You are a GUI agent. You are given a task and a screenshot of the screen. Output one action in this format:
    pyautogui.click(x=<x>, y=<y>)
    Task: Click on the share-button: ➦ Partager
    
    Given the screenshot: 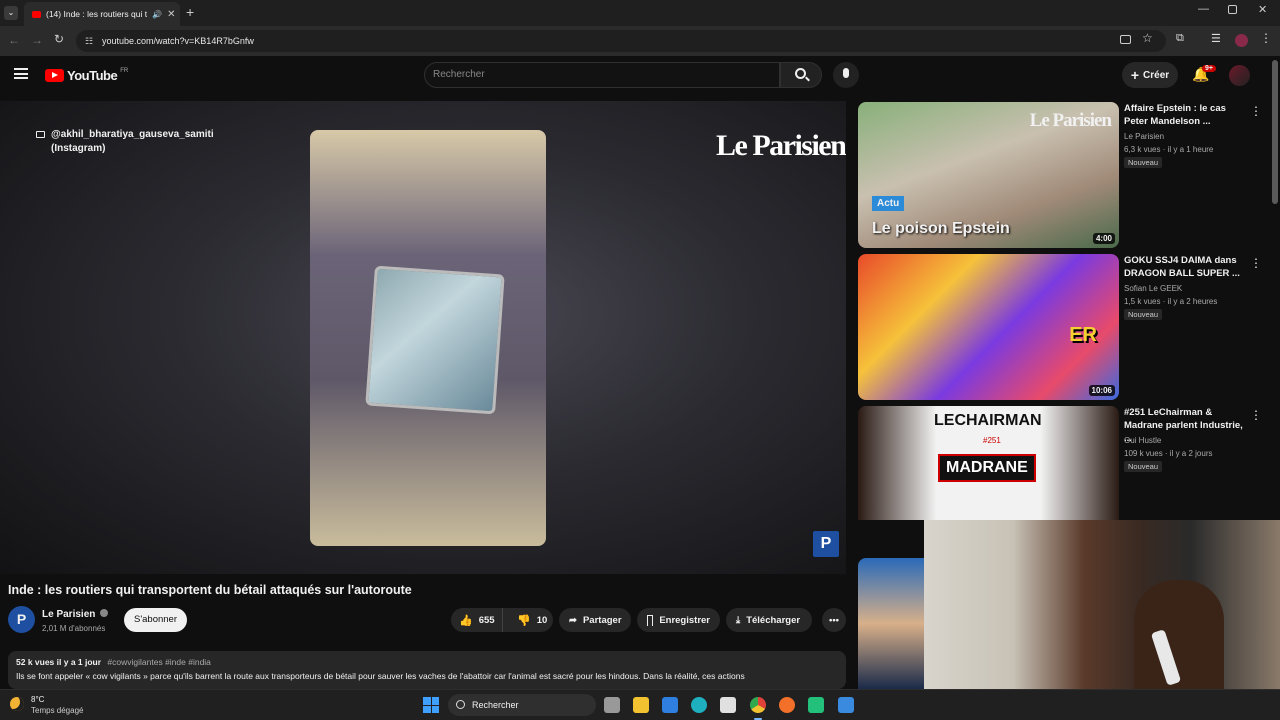 What is the action you would take?
    pyautogui.click(x=595, y=620)
    